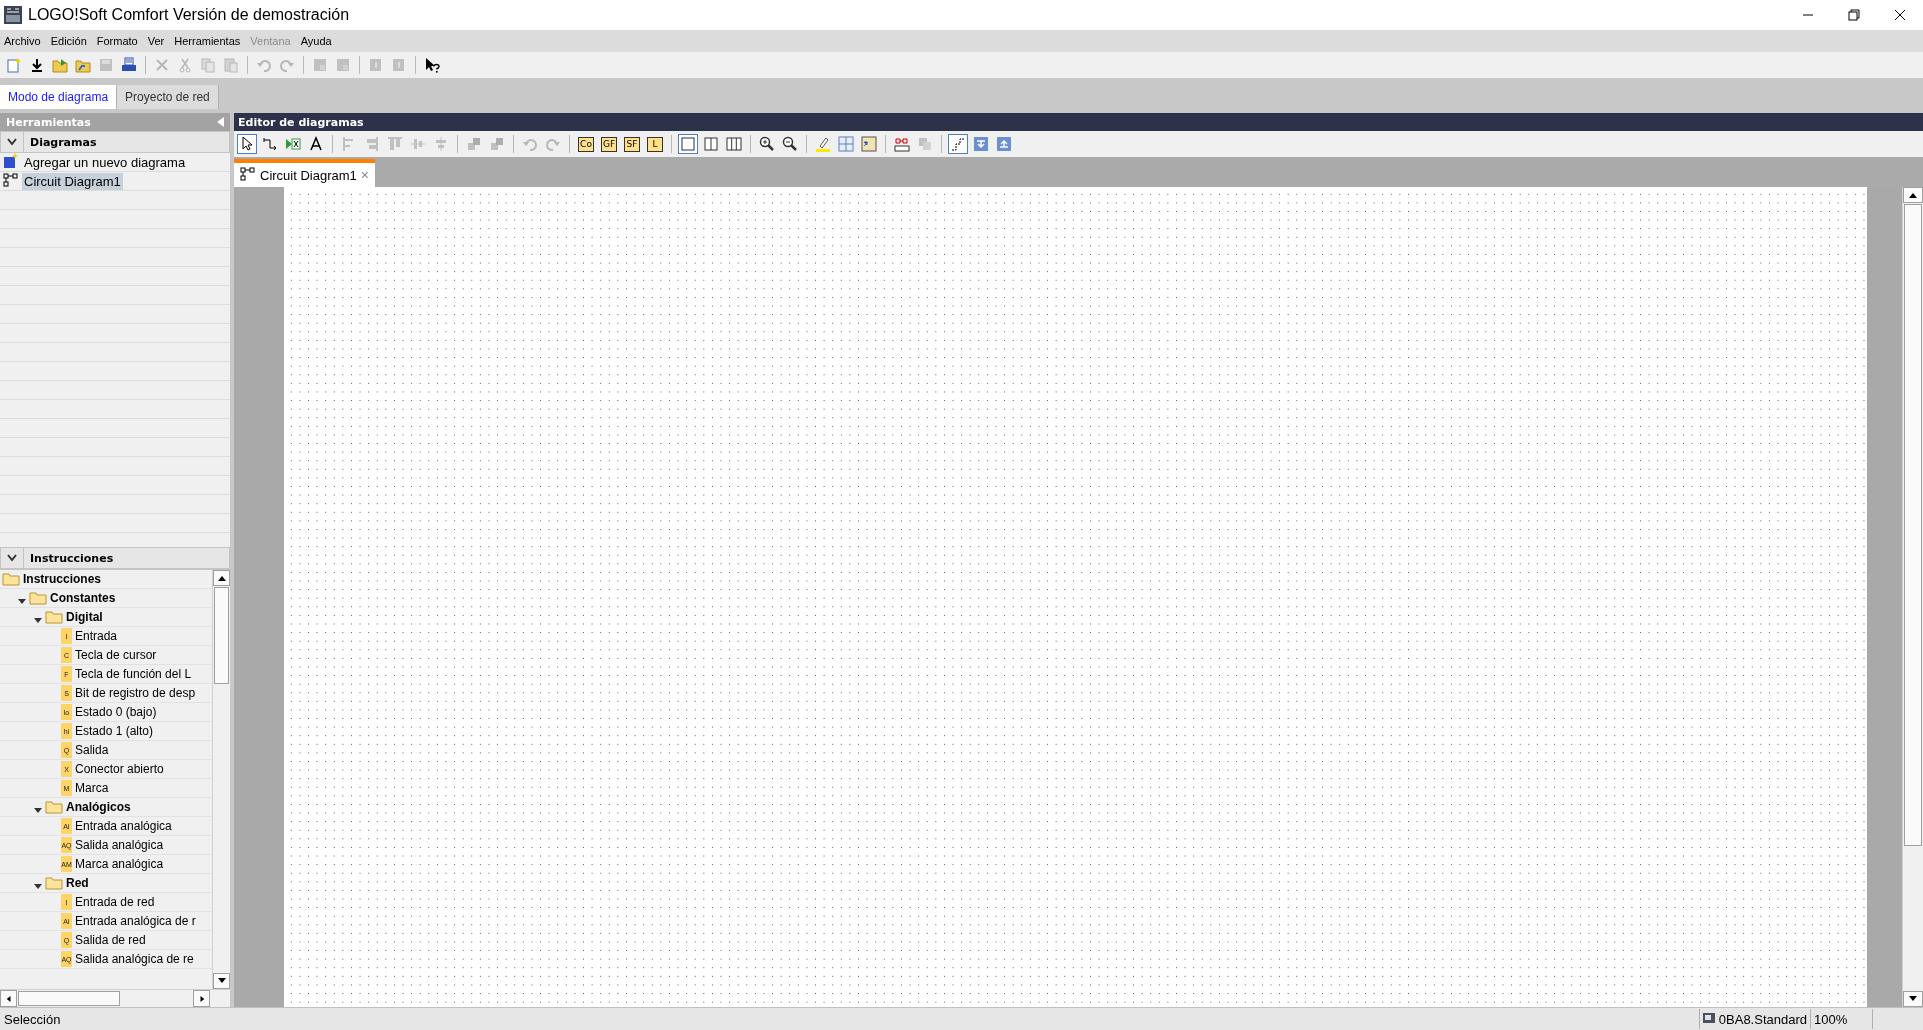  Describe the element at coordinates (308, 175) in the screenshot. I see `tab-label: Circuit Diagram1` at that location.